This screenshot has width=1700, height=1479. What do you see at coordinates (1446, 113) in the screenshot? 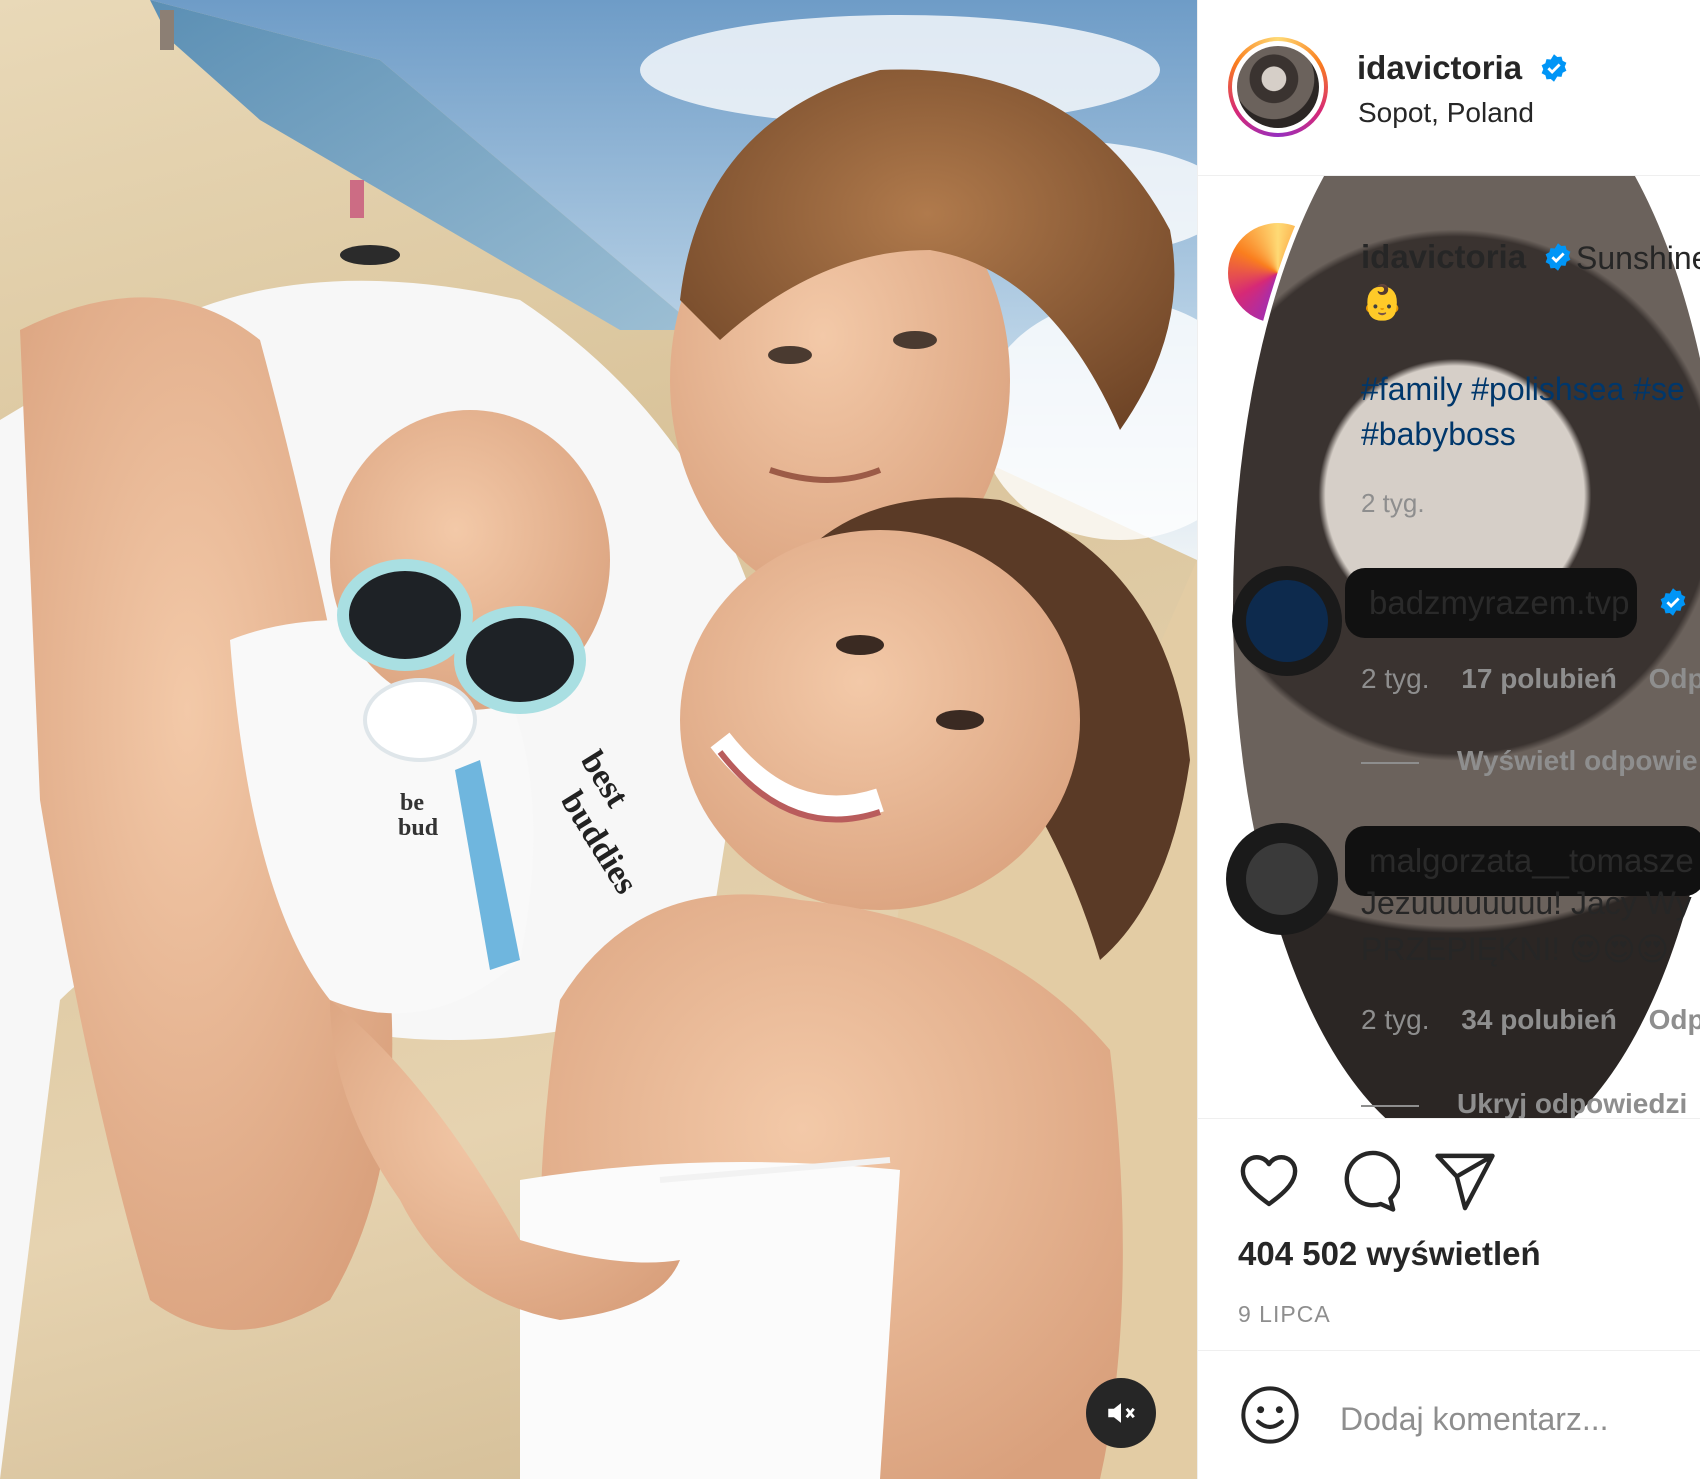
I see `post-location: Sopot, Poland` at bounding box center [1446, 113].